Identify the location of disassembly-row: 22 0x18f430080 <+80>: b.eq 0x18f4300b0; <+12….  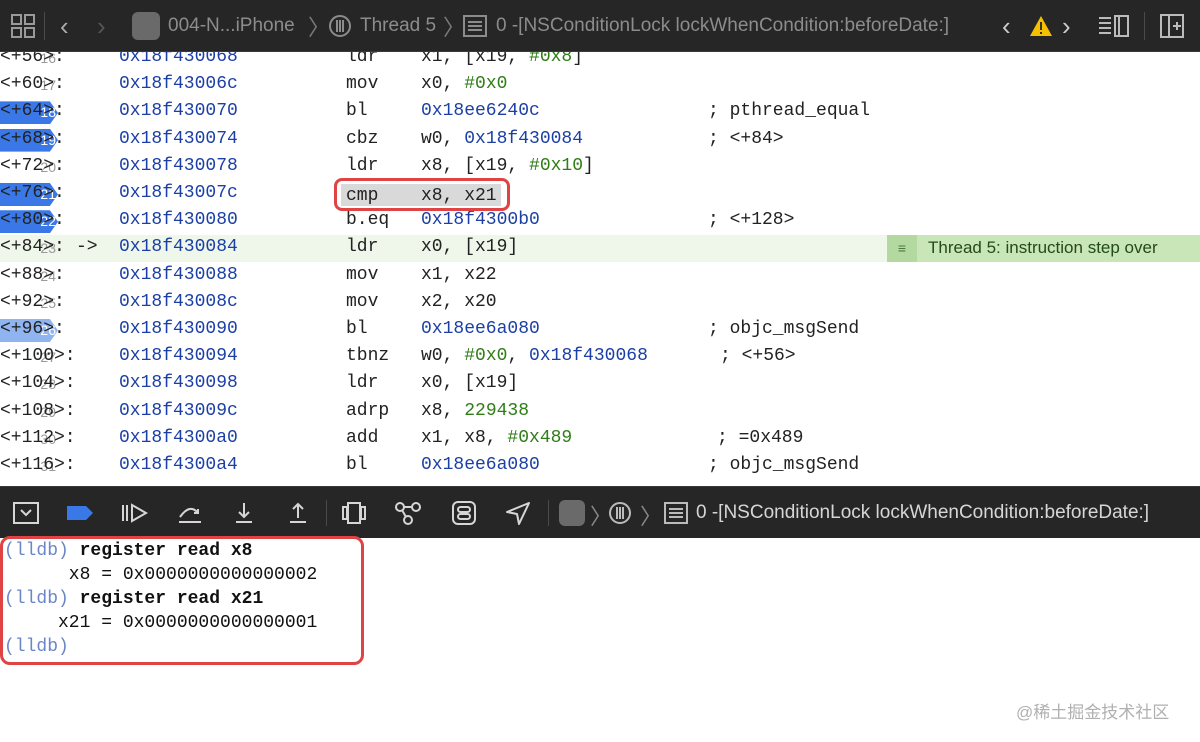
(600, 221).